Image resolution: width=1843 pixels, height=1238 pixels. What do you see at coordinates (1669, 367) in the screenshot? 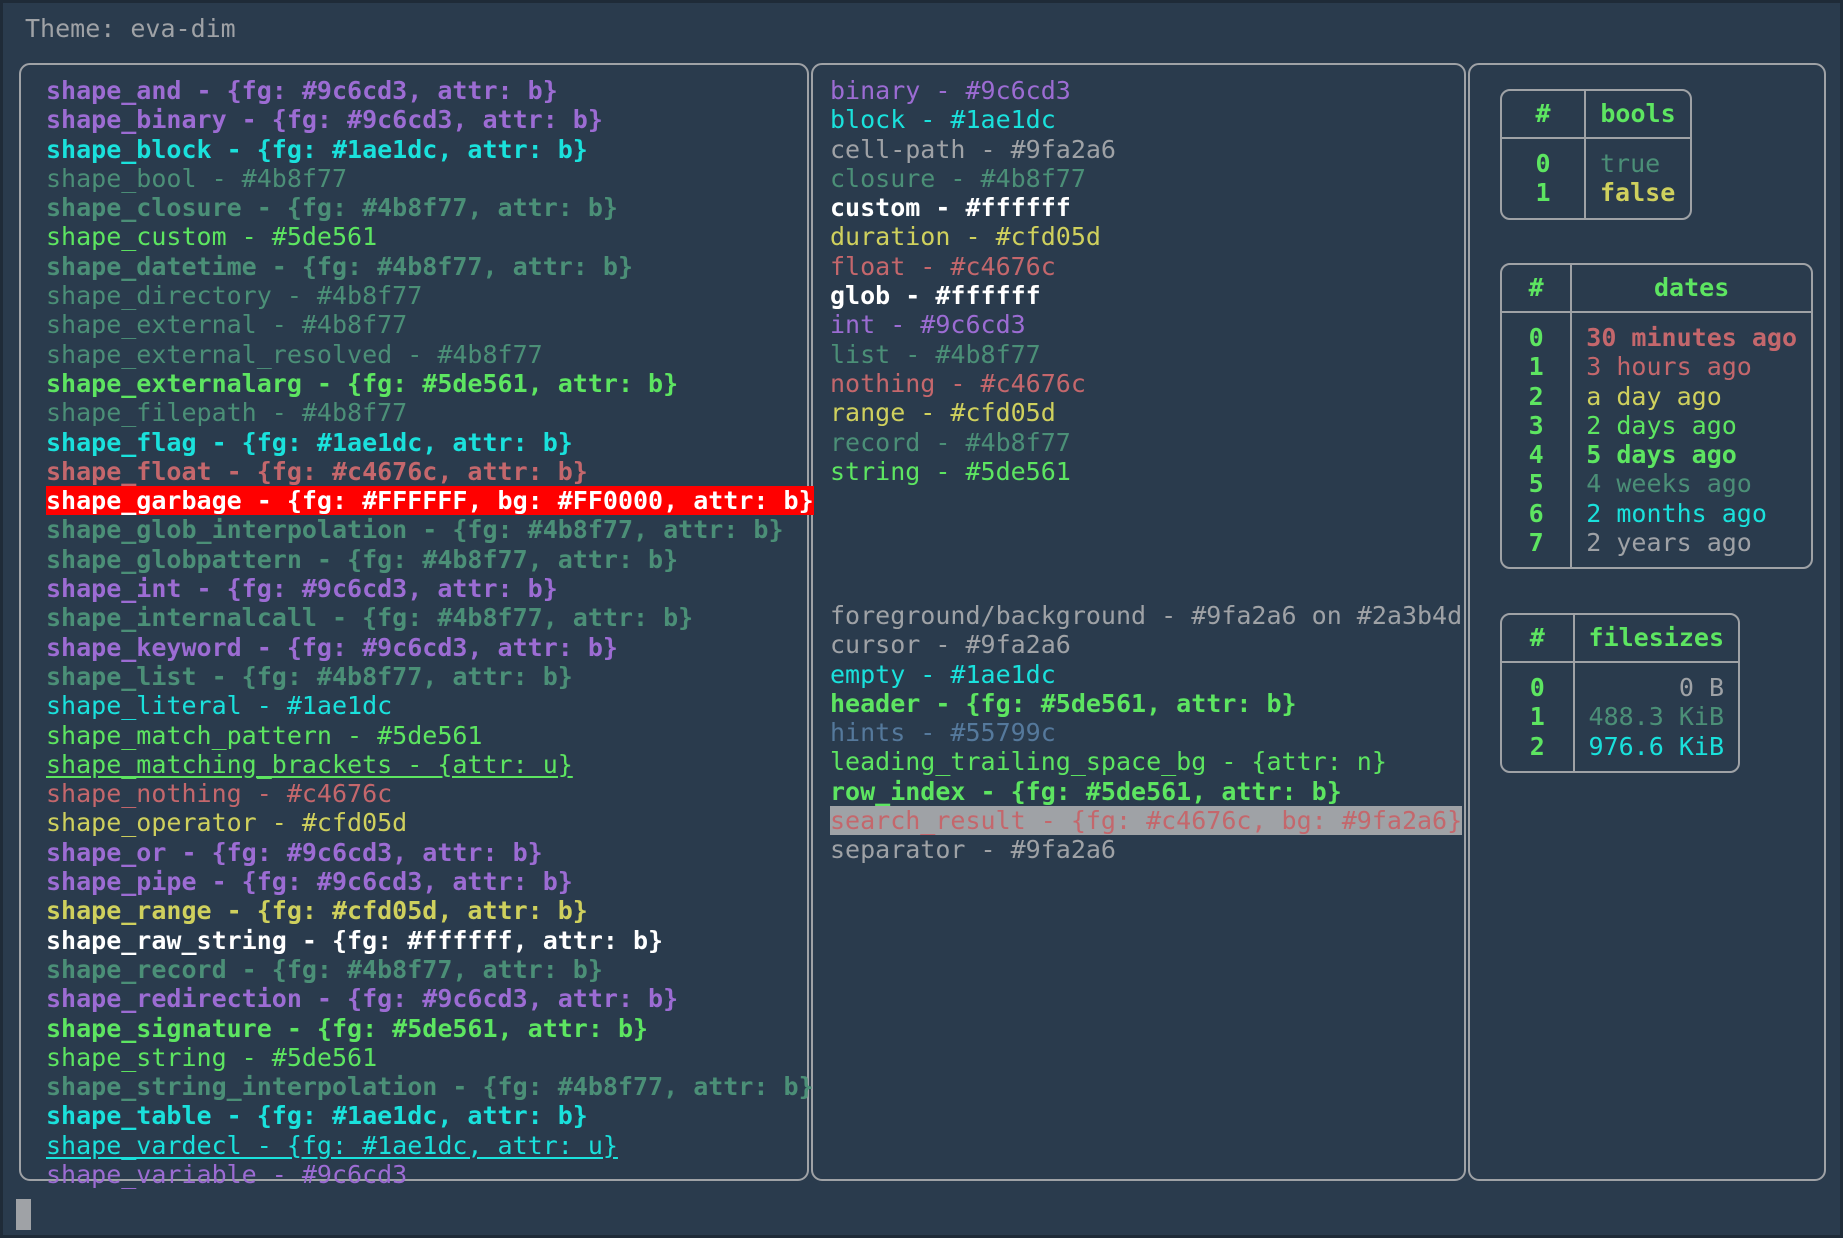
I see `table-cell-value: 3 hours ago` at bounding box center [1669, 367].